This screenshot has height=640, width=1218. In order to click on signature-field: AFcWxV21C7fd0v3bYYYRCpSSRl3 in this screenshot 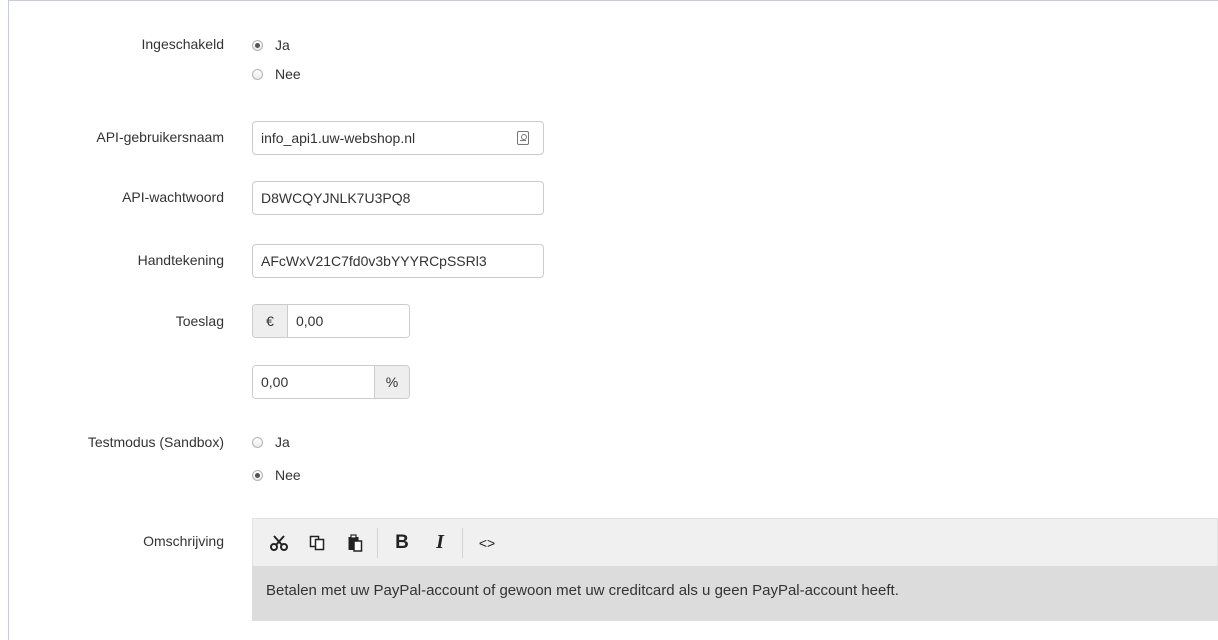, I will do `click(398, 261)`.